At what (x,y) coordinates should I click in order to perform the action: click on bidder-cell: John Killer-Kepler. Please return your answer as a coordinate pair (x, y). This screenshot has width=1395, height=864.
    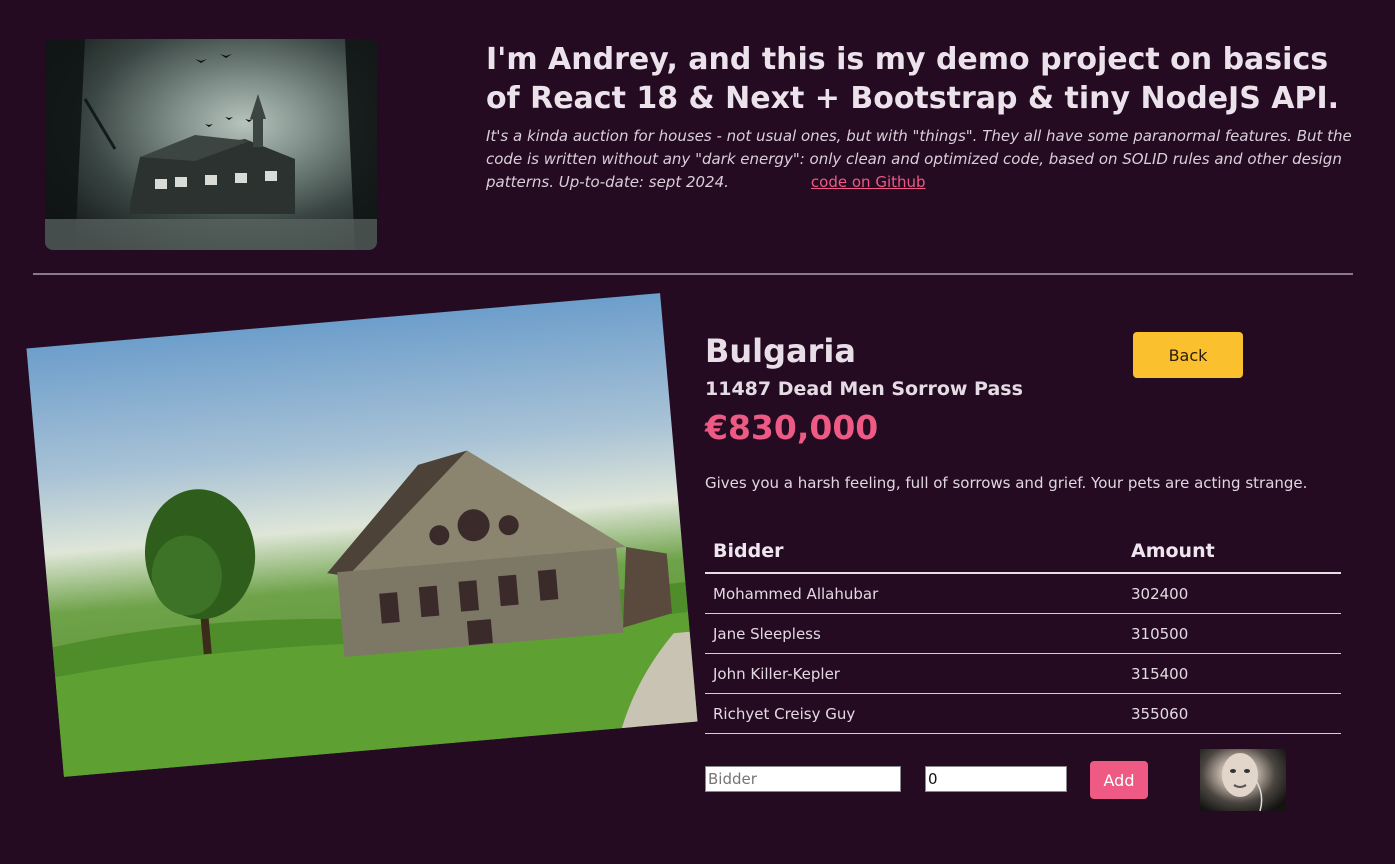
    Looking at the image, I should click on (914, 673).